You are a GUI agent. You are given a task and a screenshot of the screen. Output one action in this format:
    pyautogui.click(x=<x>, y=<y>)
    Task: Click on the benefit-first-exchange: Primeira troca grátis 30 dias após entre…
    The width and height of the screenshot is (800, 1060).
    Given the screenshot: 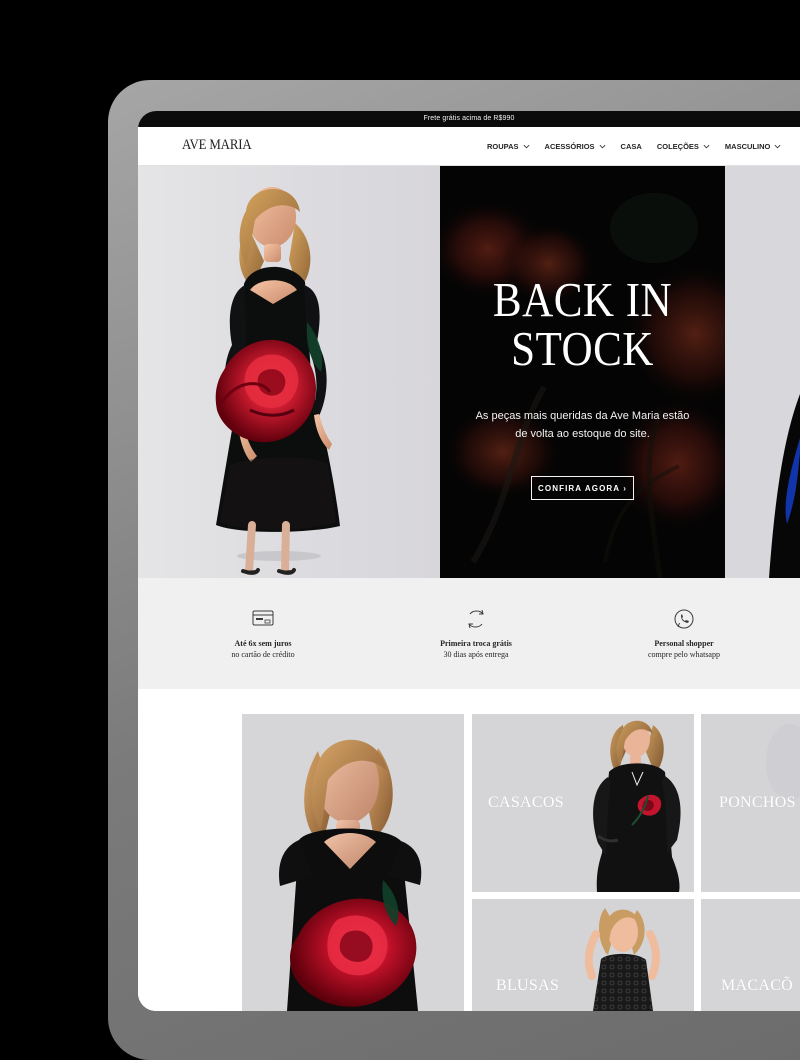 What is the action you would take?
    pyautogui.click(x=476, y=632)
    